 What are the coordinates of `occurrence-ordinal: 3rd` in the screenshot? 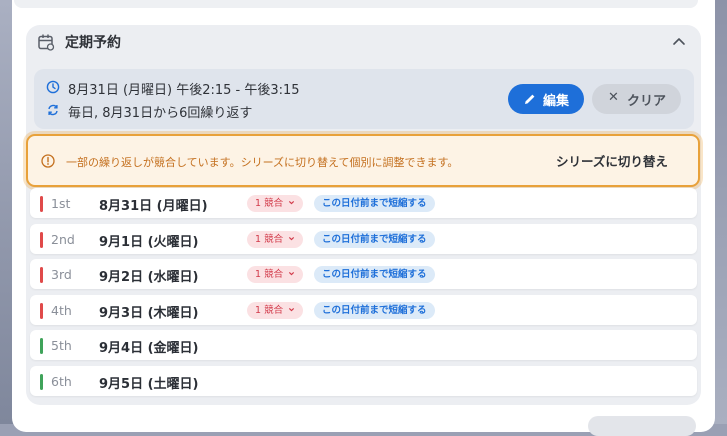 It's located at (61, 274).